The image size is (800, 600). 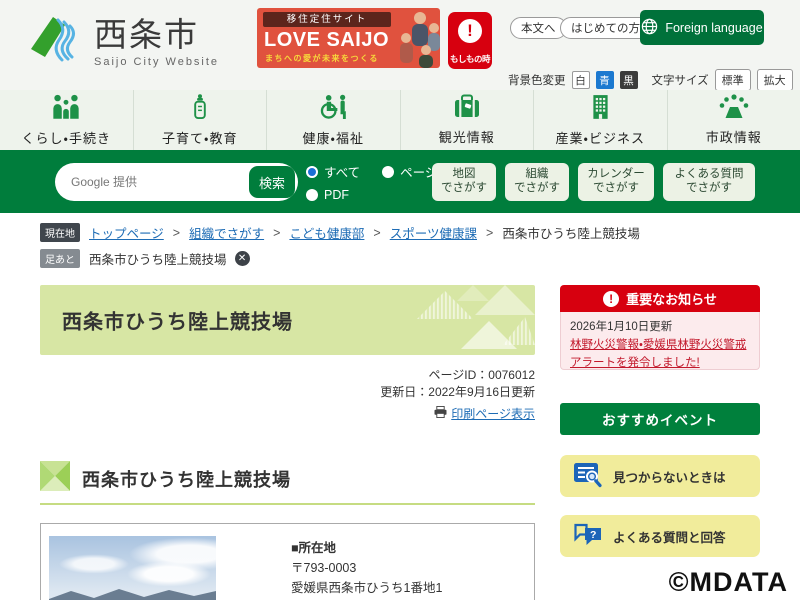 I want to click on global-navigation: くらし・手続き 子育て・教育 健康・福祉 観光情報 産業・ビジネス 市政情報, so click(x=400, y=120).